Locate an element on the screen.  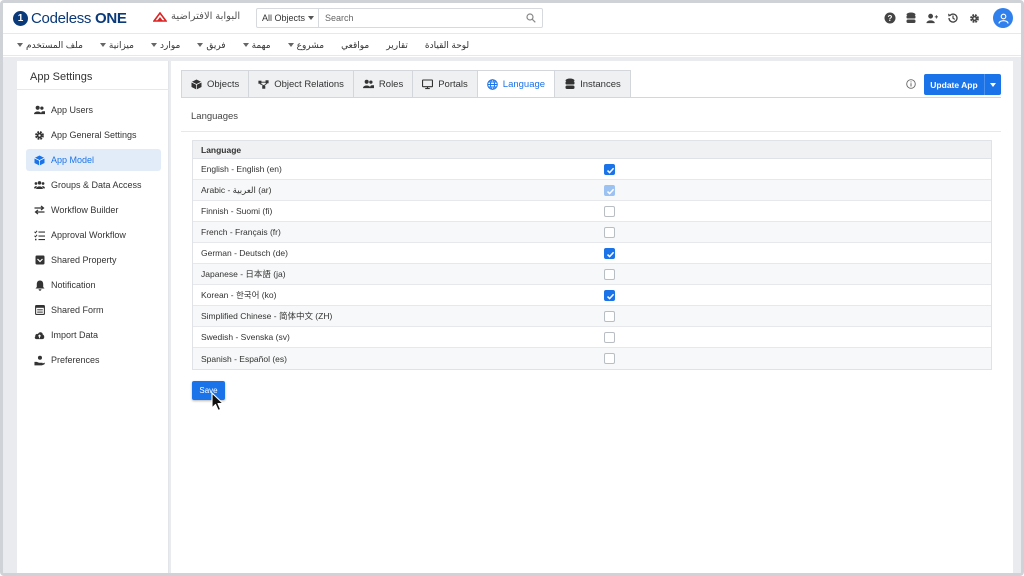
tab-label: Instances is located at coordinates (600, 84).